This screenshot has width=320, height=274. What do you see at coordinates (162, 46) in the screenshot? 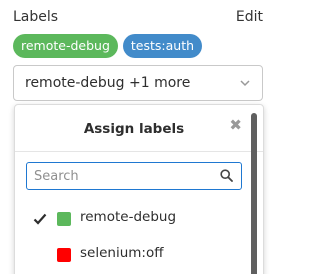
I see `label-badge-tests-auth: tests:auth` at bounding box center [162, 46].